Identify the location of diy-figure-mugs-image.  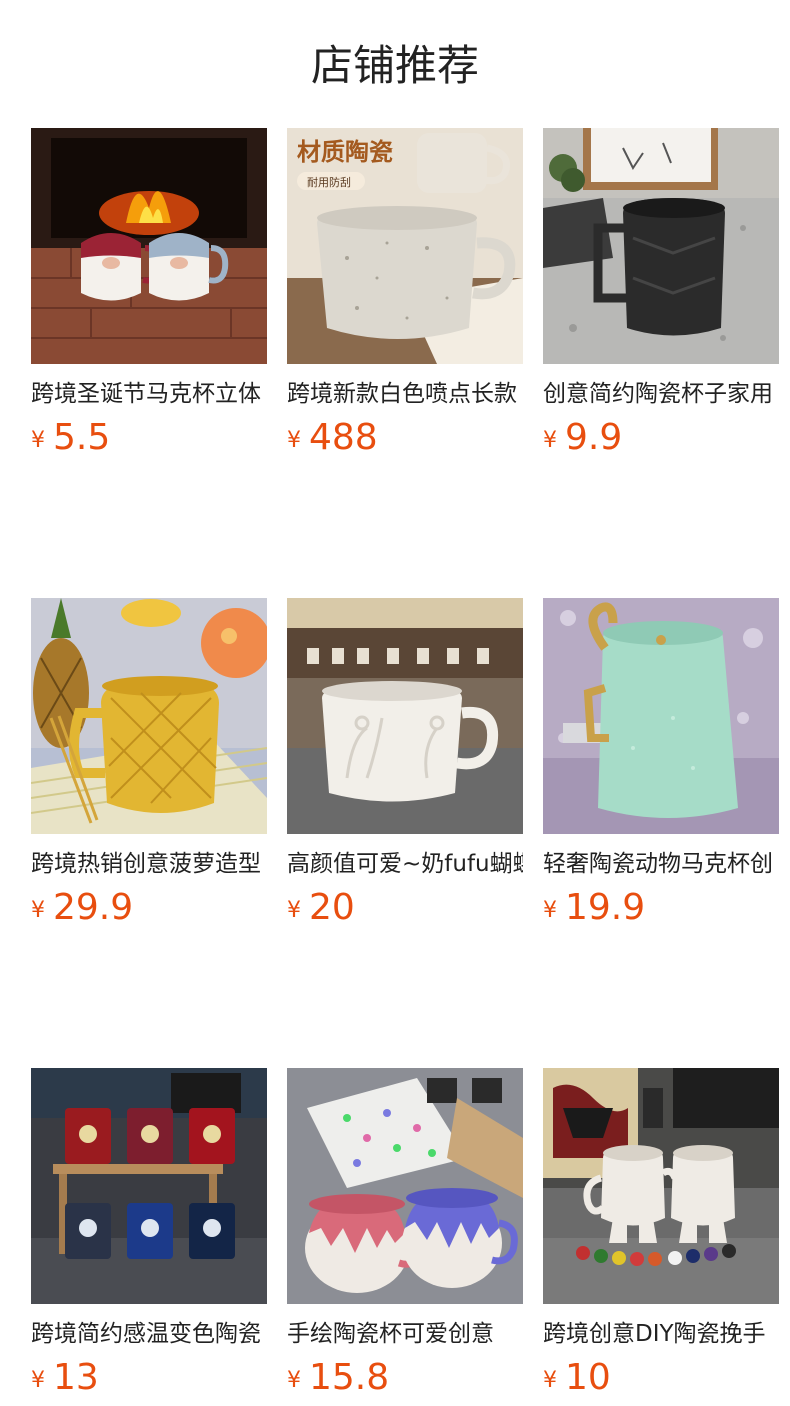
(661, 1186).